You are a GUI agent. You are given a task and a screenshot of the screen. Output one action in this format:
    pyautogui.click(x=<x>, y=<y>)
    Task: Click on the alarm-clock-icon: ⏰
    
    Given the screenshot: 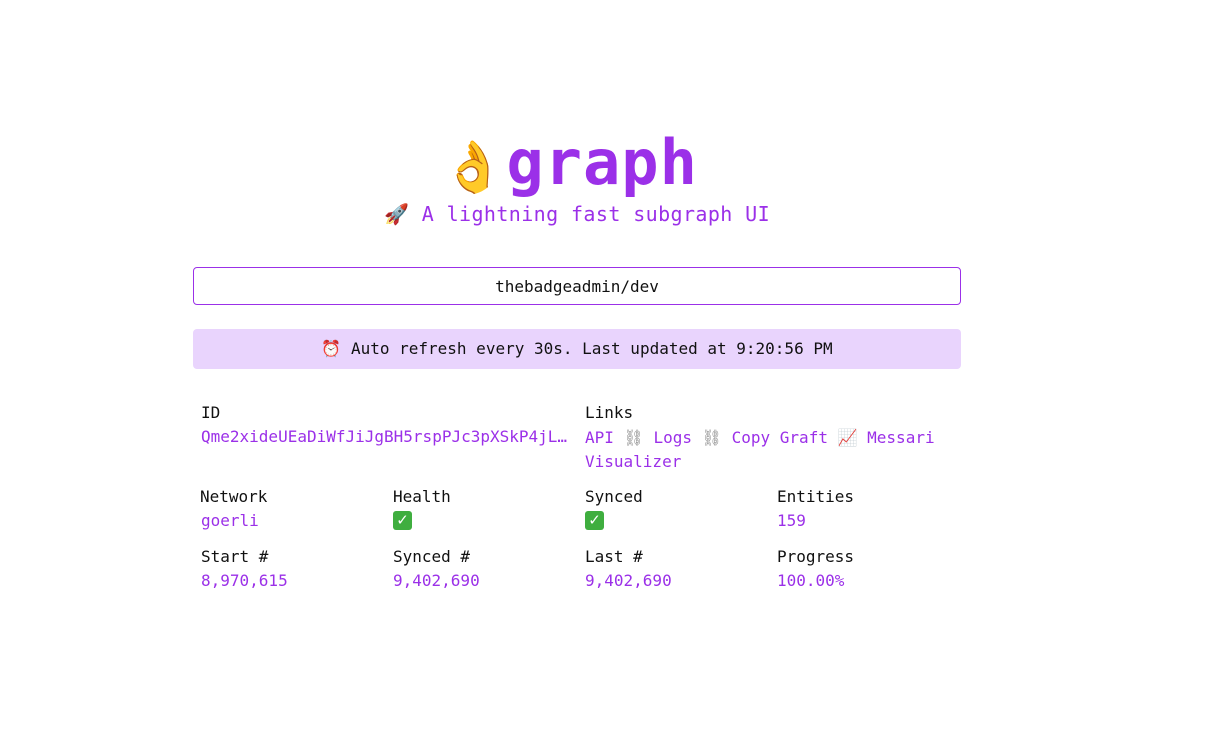 What is the action you would take?
    pyautogui.click(x=331, y=348)
    